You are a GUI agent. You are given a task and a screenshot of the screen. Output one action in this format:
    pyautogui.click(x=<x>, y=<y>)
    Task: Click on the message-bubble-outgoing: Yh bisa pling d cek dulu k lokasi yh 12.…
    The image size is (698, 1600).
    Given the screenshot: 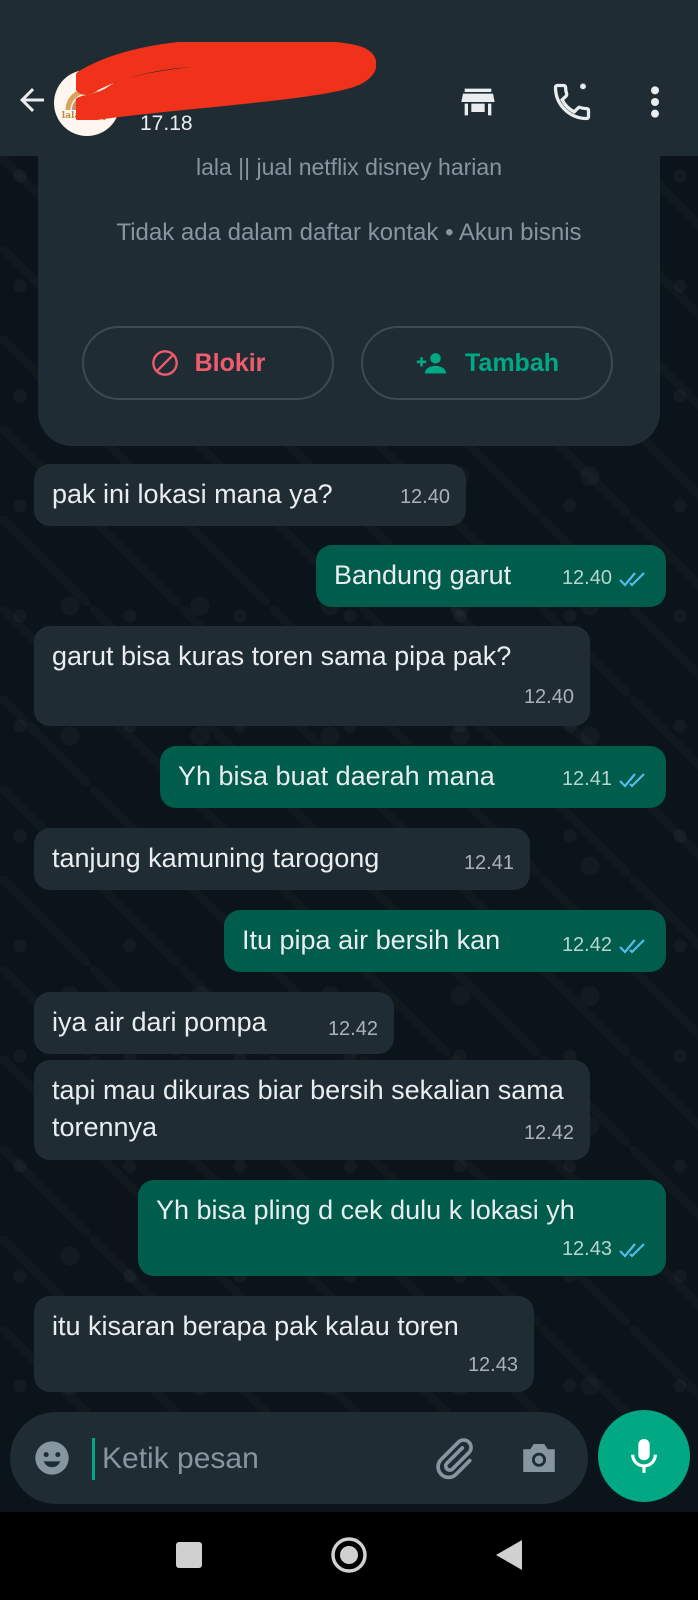 What is the action you would take?
    pyautogui.click(x=402, y=1228)
    